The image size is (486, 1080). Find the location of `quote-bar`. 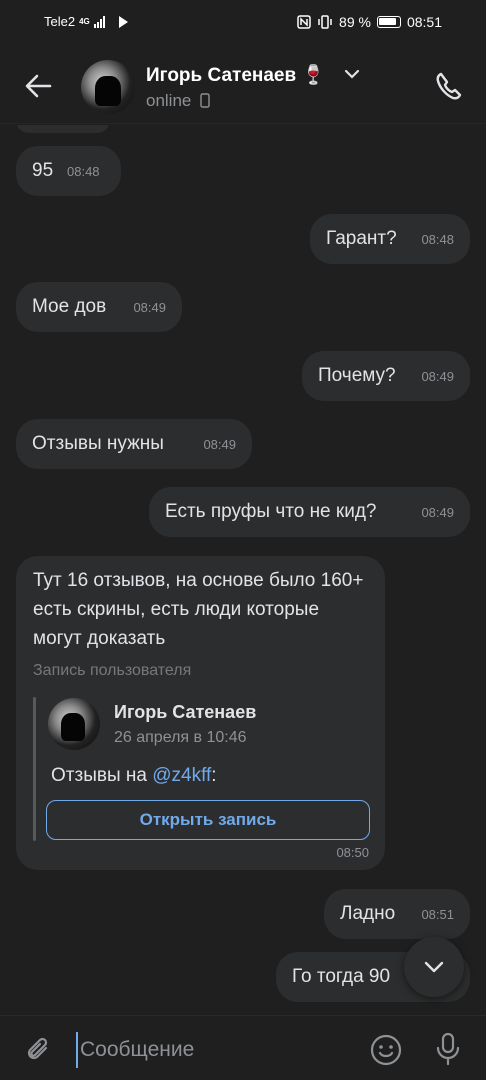

quote-bar is located at coordinates (34, 769).